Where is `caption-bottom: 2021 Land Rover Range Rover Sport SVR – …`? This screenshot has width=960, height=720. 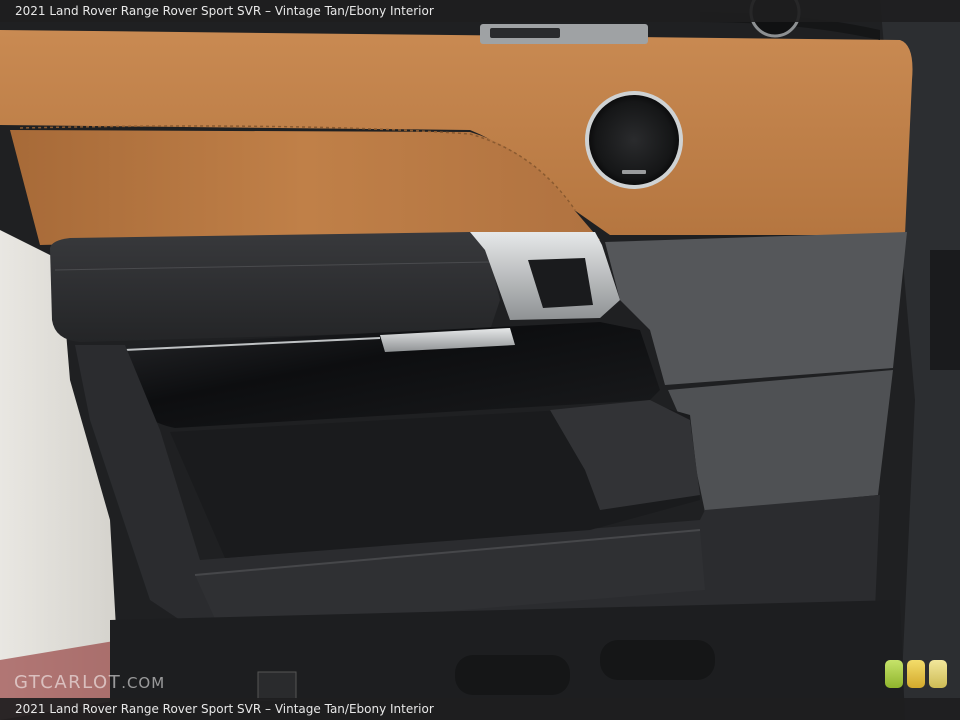
caption-bottom: 2021 Land Rover Range Rover Sport SVR – … is located at coordinates (480, 709).